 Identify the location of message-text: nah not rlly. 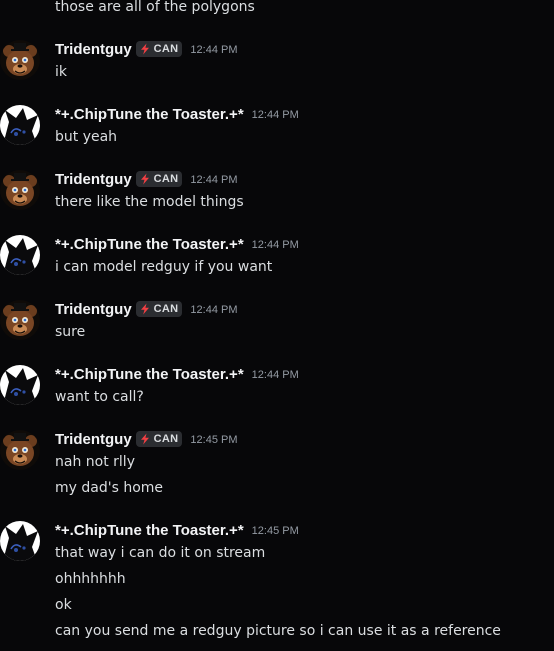
(95, 462).